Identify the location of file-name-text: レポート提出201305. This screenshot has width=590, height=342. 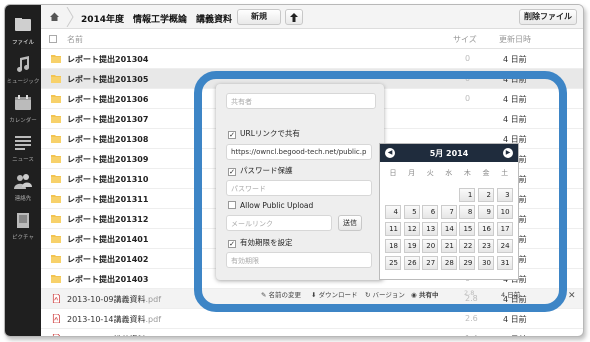
(108, 79).